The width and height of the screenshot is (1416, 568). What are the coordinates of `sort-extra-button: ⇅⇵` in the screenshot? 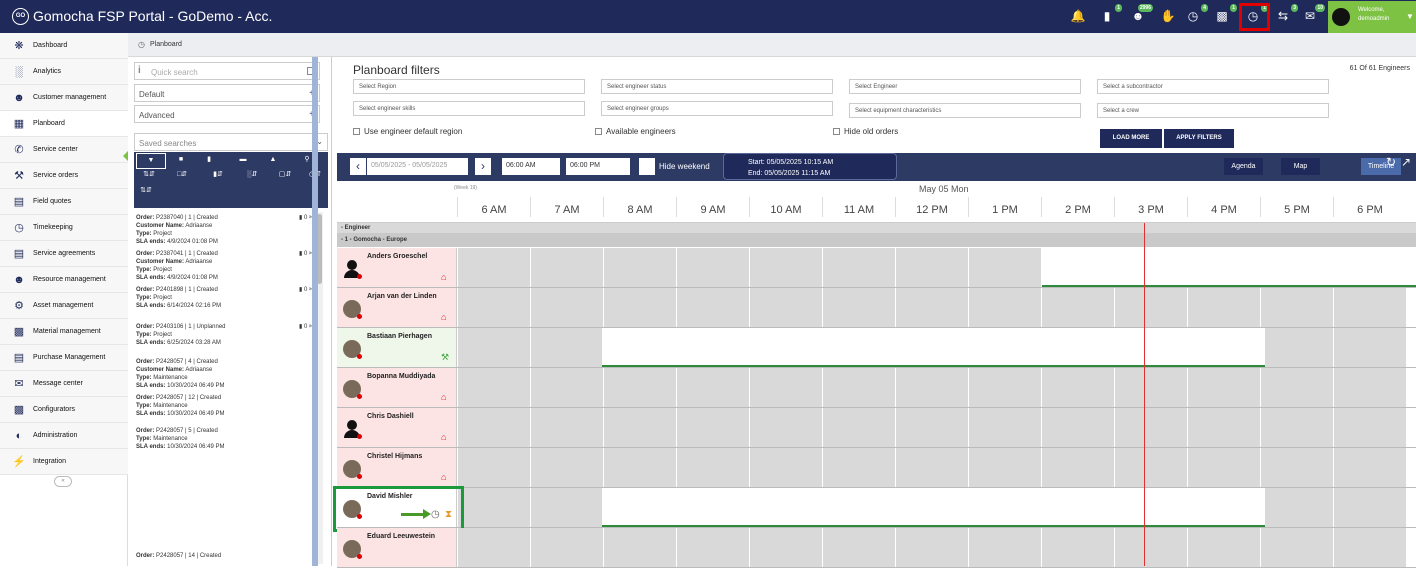 It's located at (146, 191).